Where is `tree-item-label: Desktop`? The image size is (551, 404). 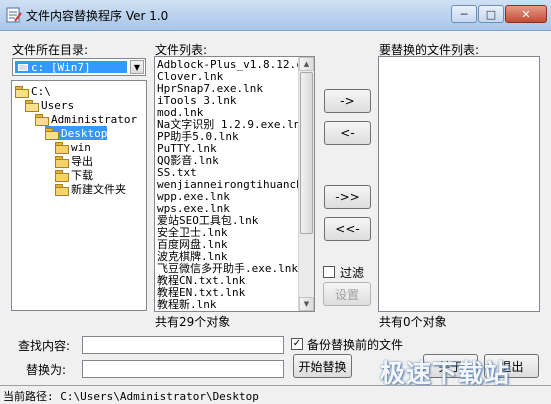 tree-item-label: Desktop is located at coordinates (84, 133).